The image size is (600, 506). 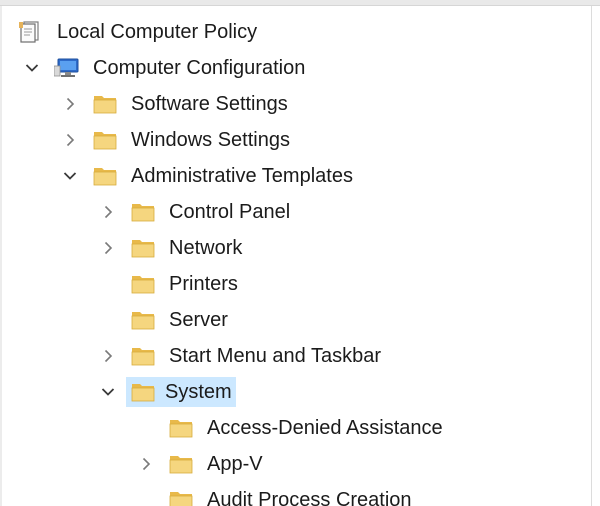 I want to click on tree-node-computer-configuration: Computer Configuration, so click(x=295, y=68).